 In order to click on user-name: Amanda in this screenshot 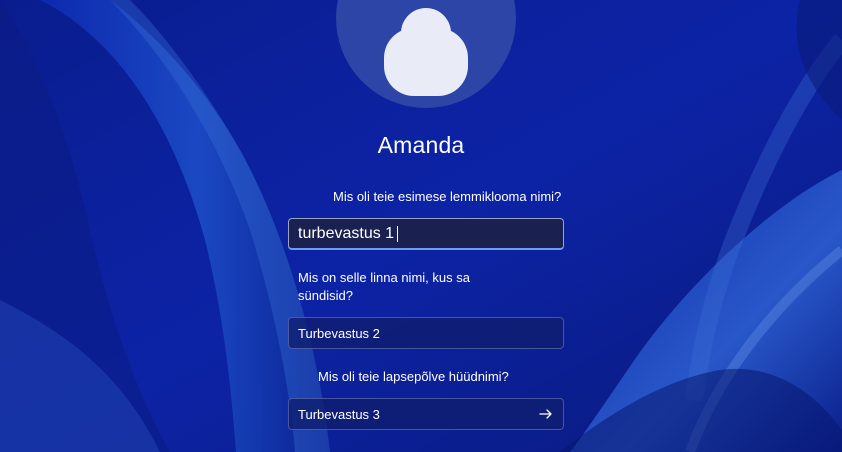, I will do `click(421, 145)`.